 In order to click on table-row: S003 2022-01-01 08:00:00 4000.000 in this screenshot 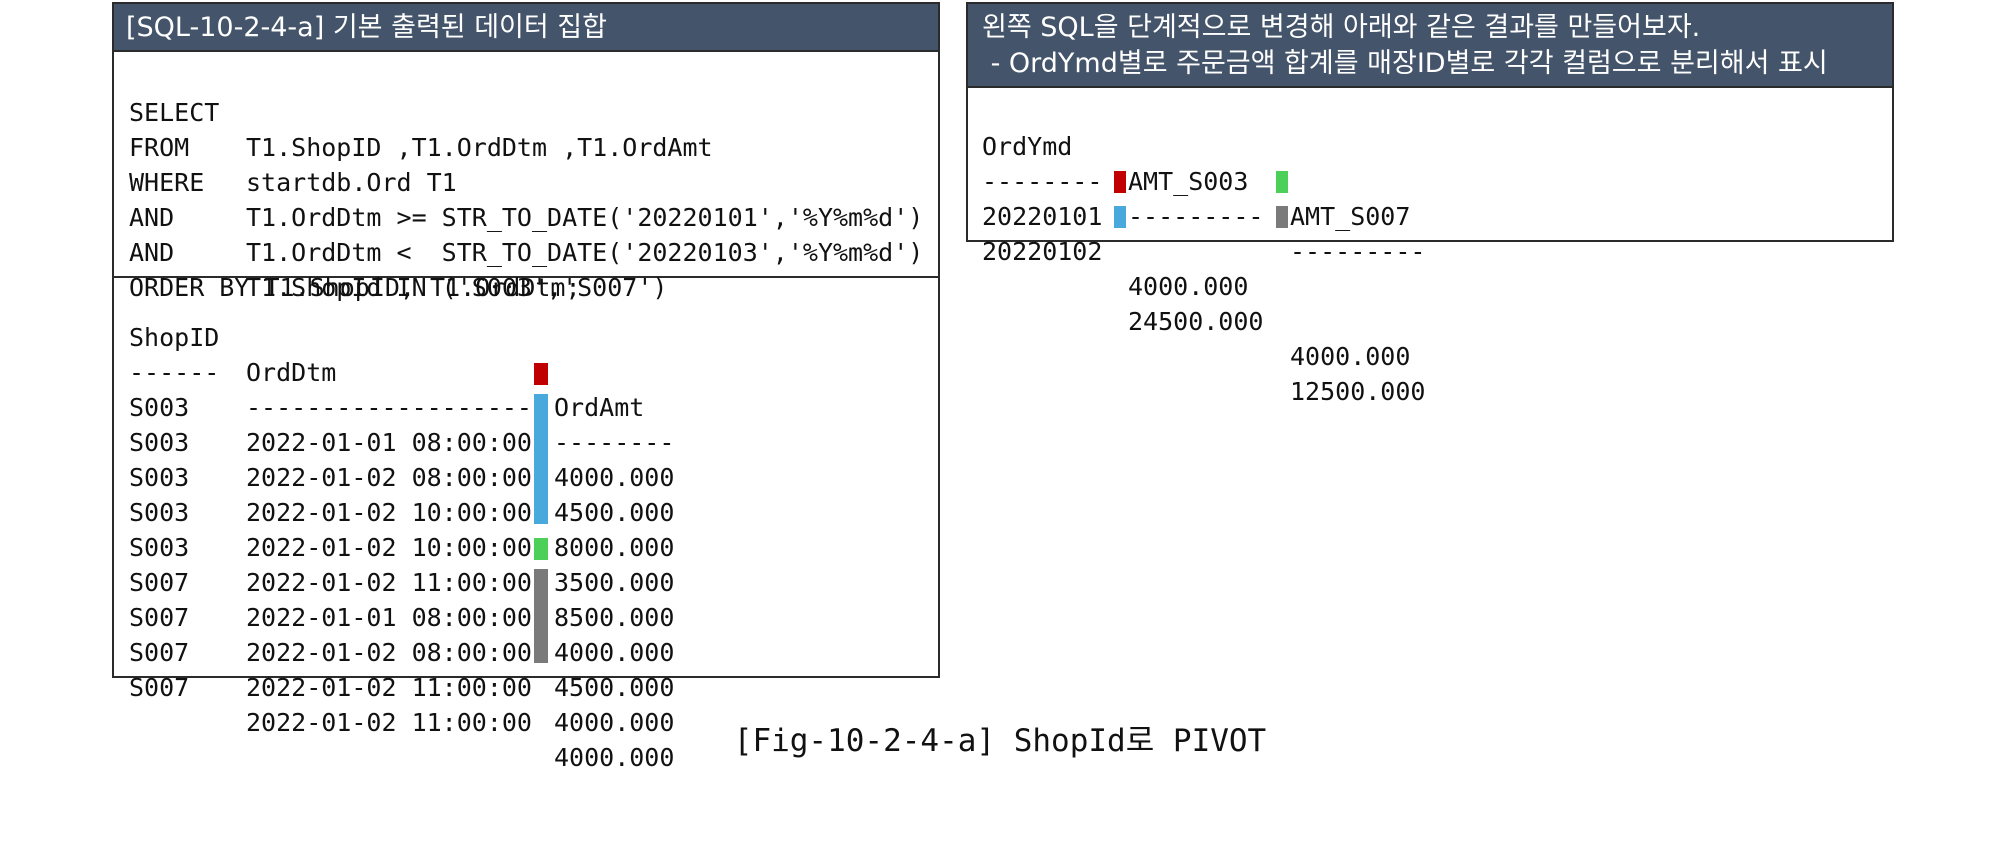, I will do `click(526, 423)`.